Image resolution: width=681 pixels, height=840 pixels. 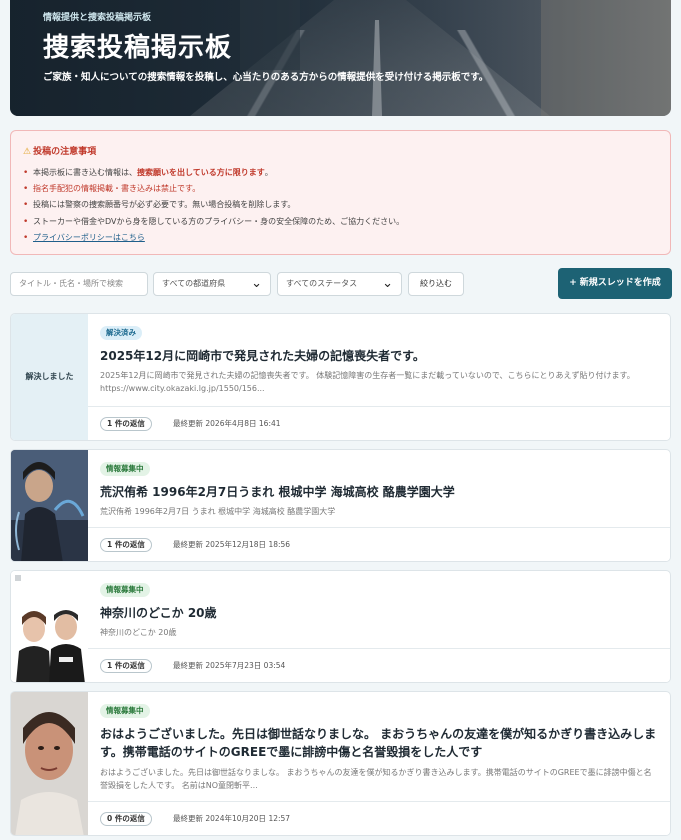 I want to click on last-updated: 最終更新 2025年12月18日 18:56, so click(x=232, y=544).